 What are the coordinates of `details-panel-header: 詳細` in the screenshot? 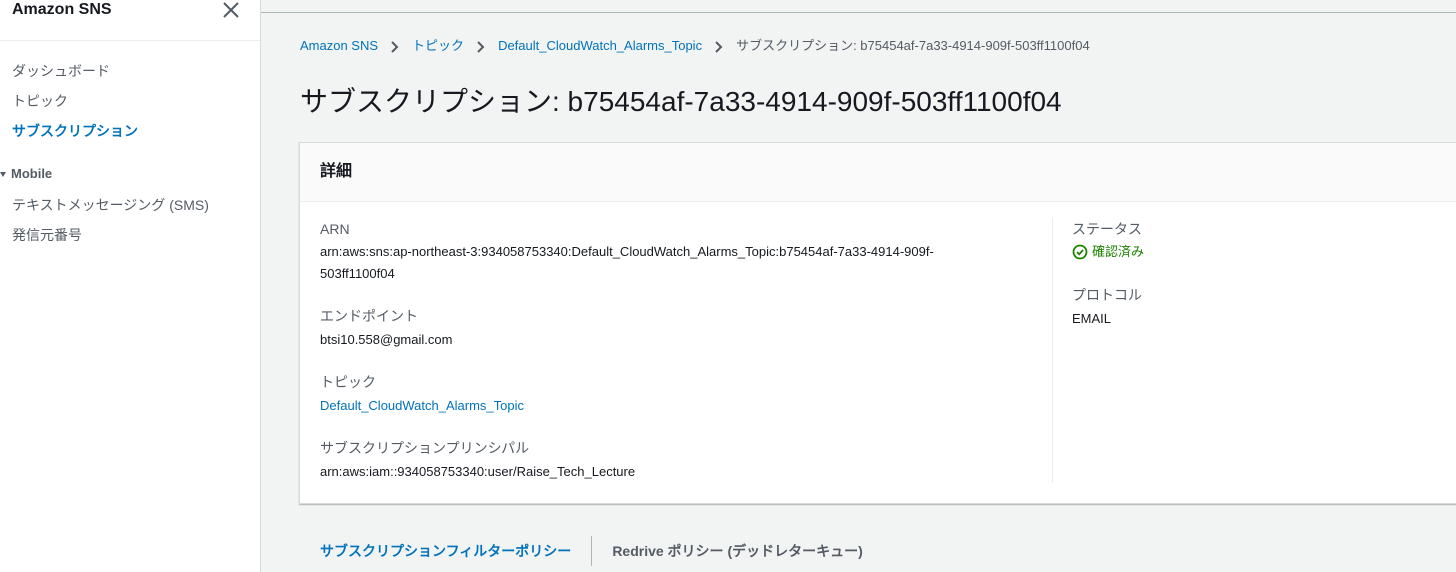 It's located at (878, 172).